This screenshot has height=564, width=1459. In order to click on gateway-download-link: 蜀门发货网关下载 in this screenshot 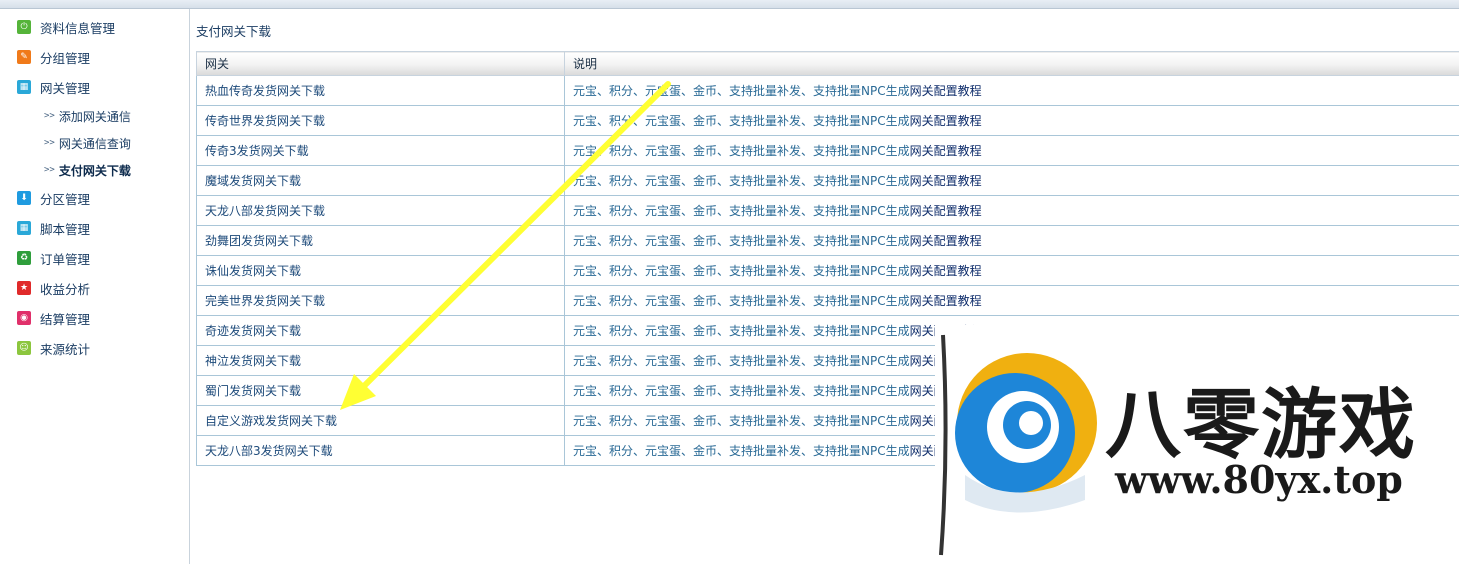, I will do `click(253, 391)`.